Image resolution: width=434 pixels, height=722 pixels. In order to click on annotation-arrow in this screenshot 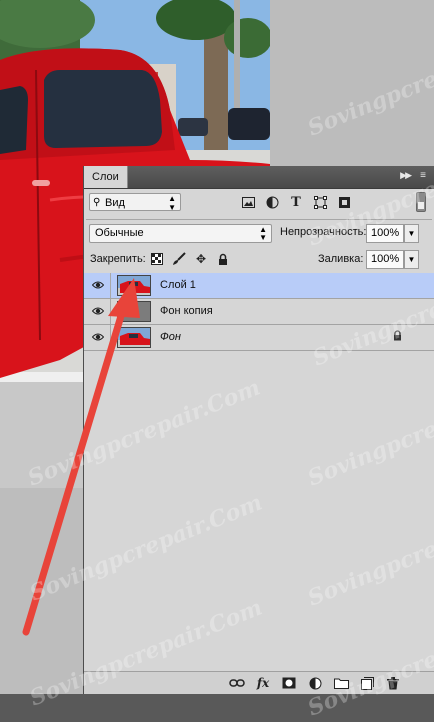, I will do `click(81, 457)`.